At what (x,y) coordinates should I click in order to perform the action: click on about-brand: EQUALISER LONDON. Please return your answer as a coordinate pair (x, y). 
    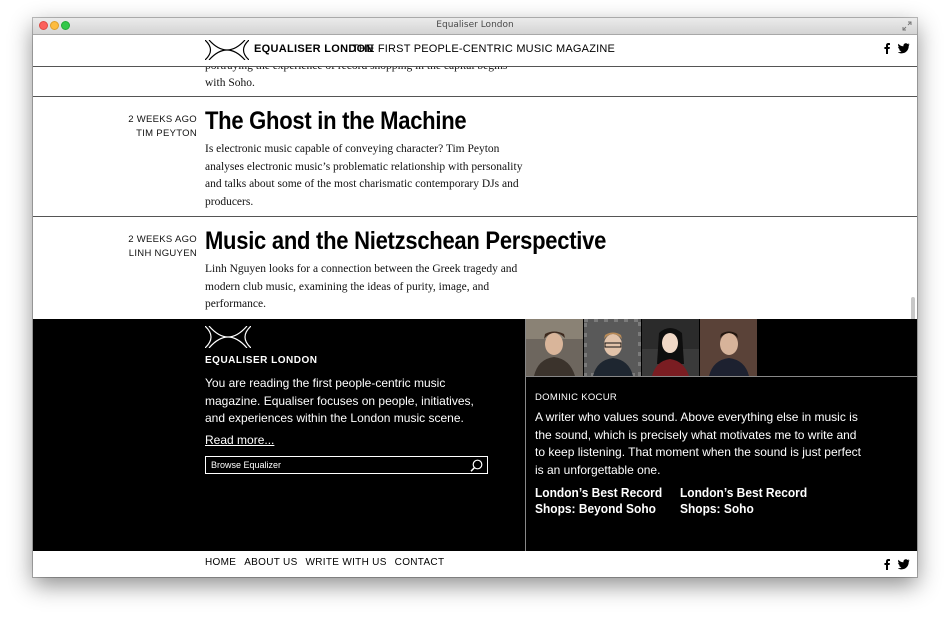
    Looking at the image, I should click on (261, 360).